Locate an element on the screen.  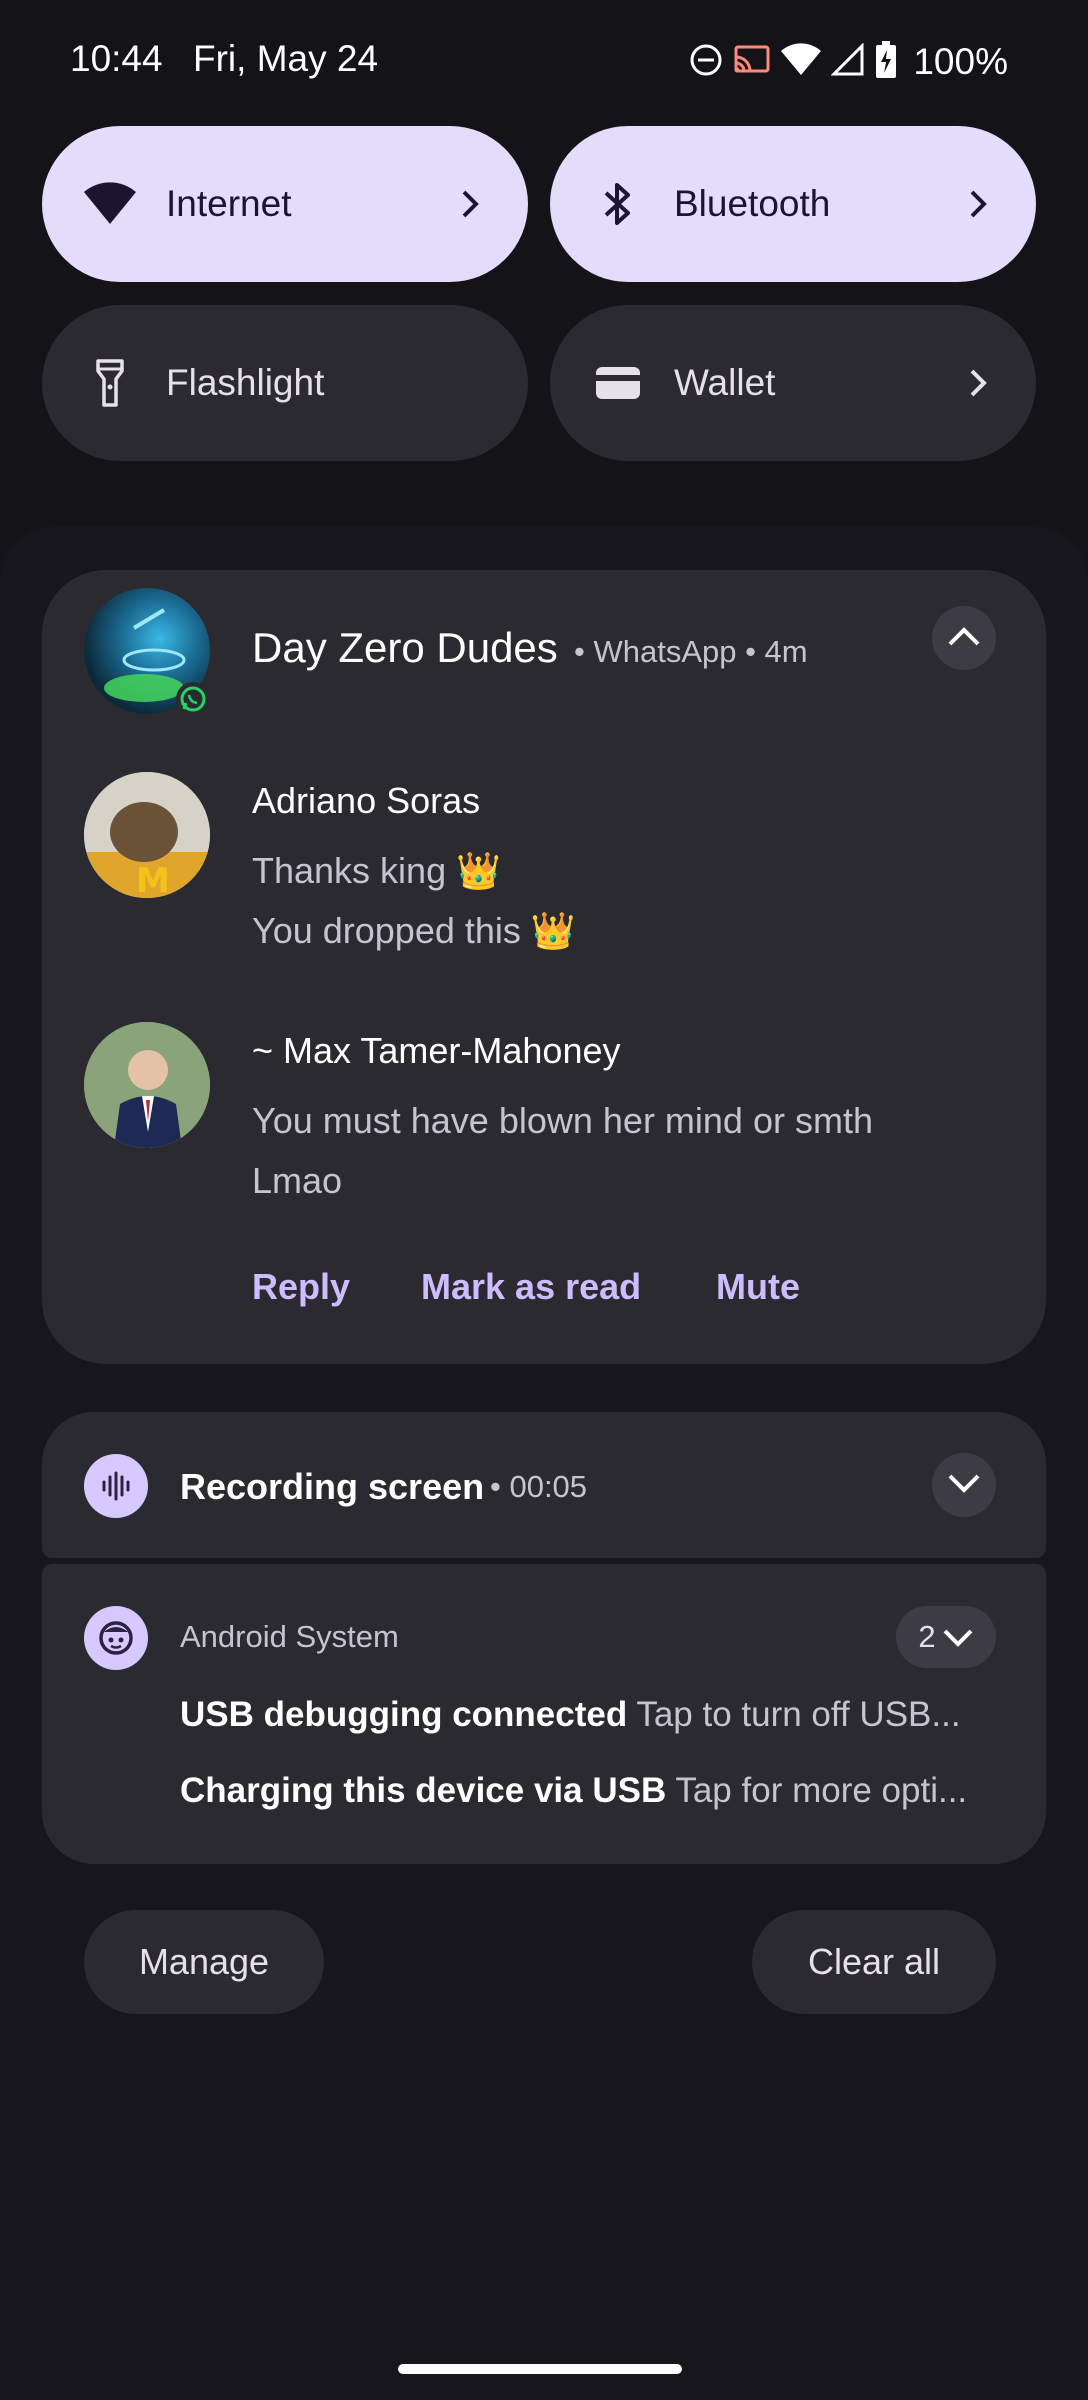
reply-button: Reply is located at coordinates (301, 1287).